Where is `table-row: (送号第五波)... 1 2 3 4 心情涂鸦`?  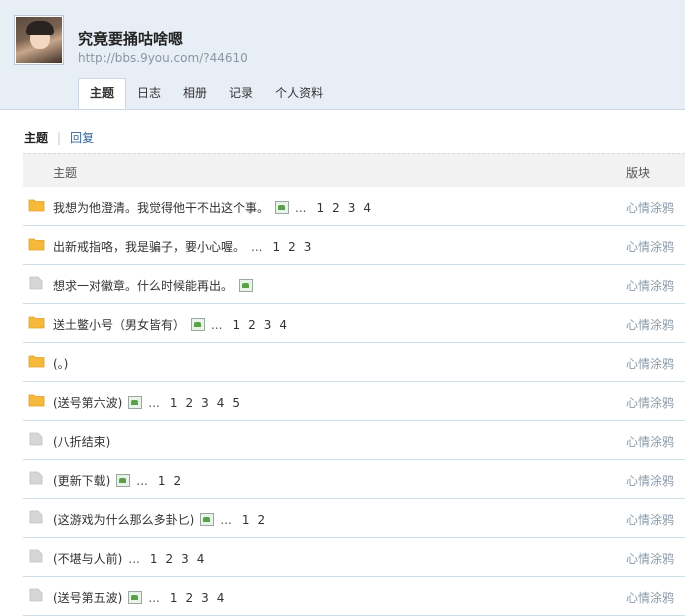
table-row: (送号第五波)... 1 2 3 4 心情涂鸦 is located at coordinates (354, 596).